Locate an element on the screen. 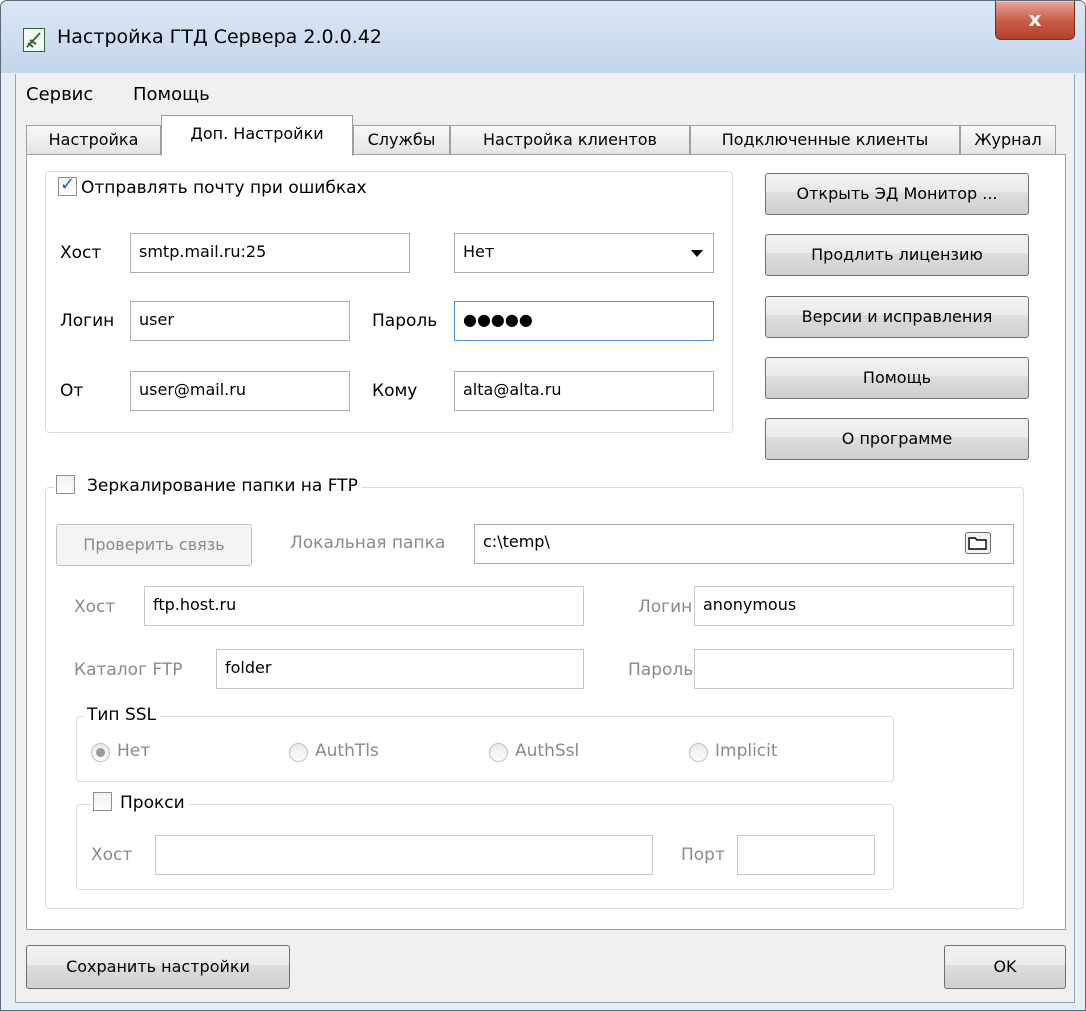  close-button: x is located at coordinates (1035, 20).